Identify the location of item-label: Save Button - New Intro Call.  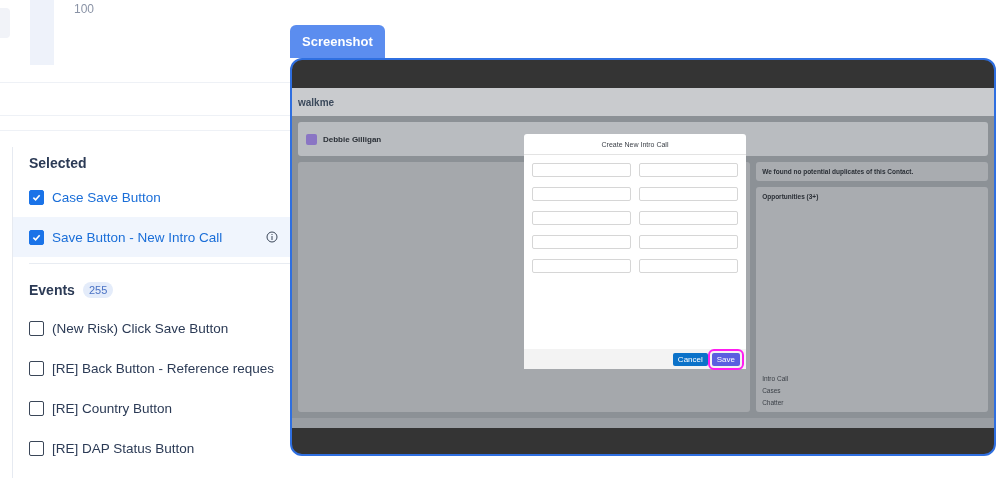
(137, 237).